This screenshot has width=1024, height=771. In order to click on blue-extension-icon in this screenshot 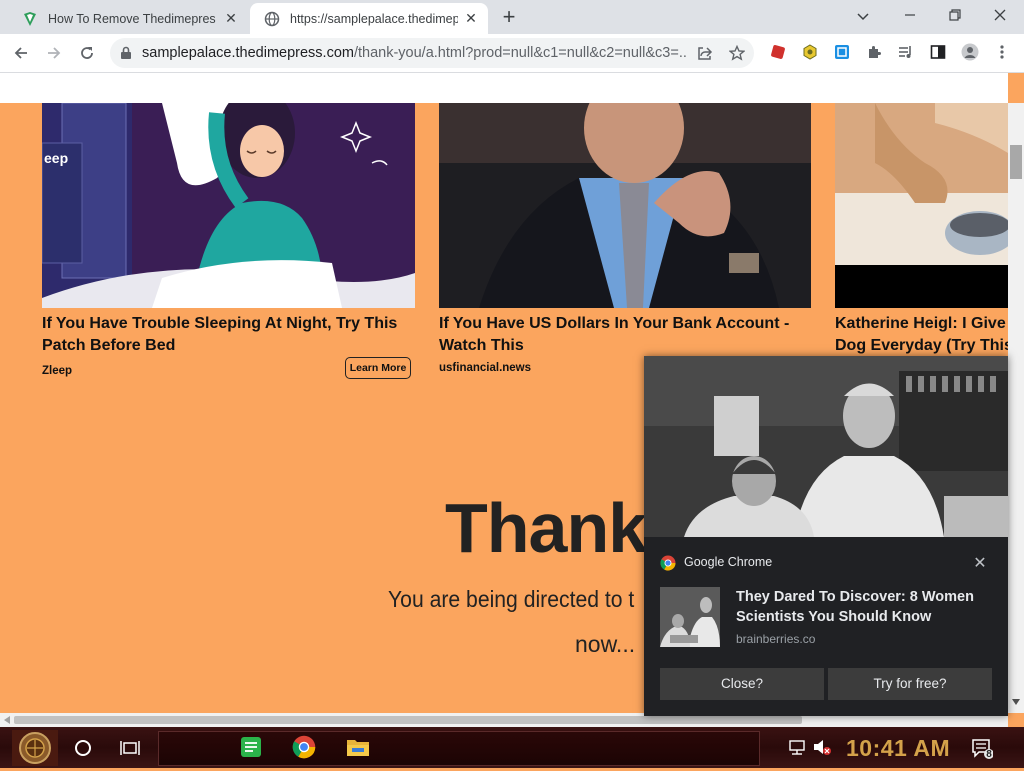, I will do `click(842, 52)`.